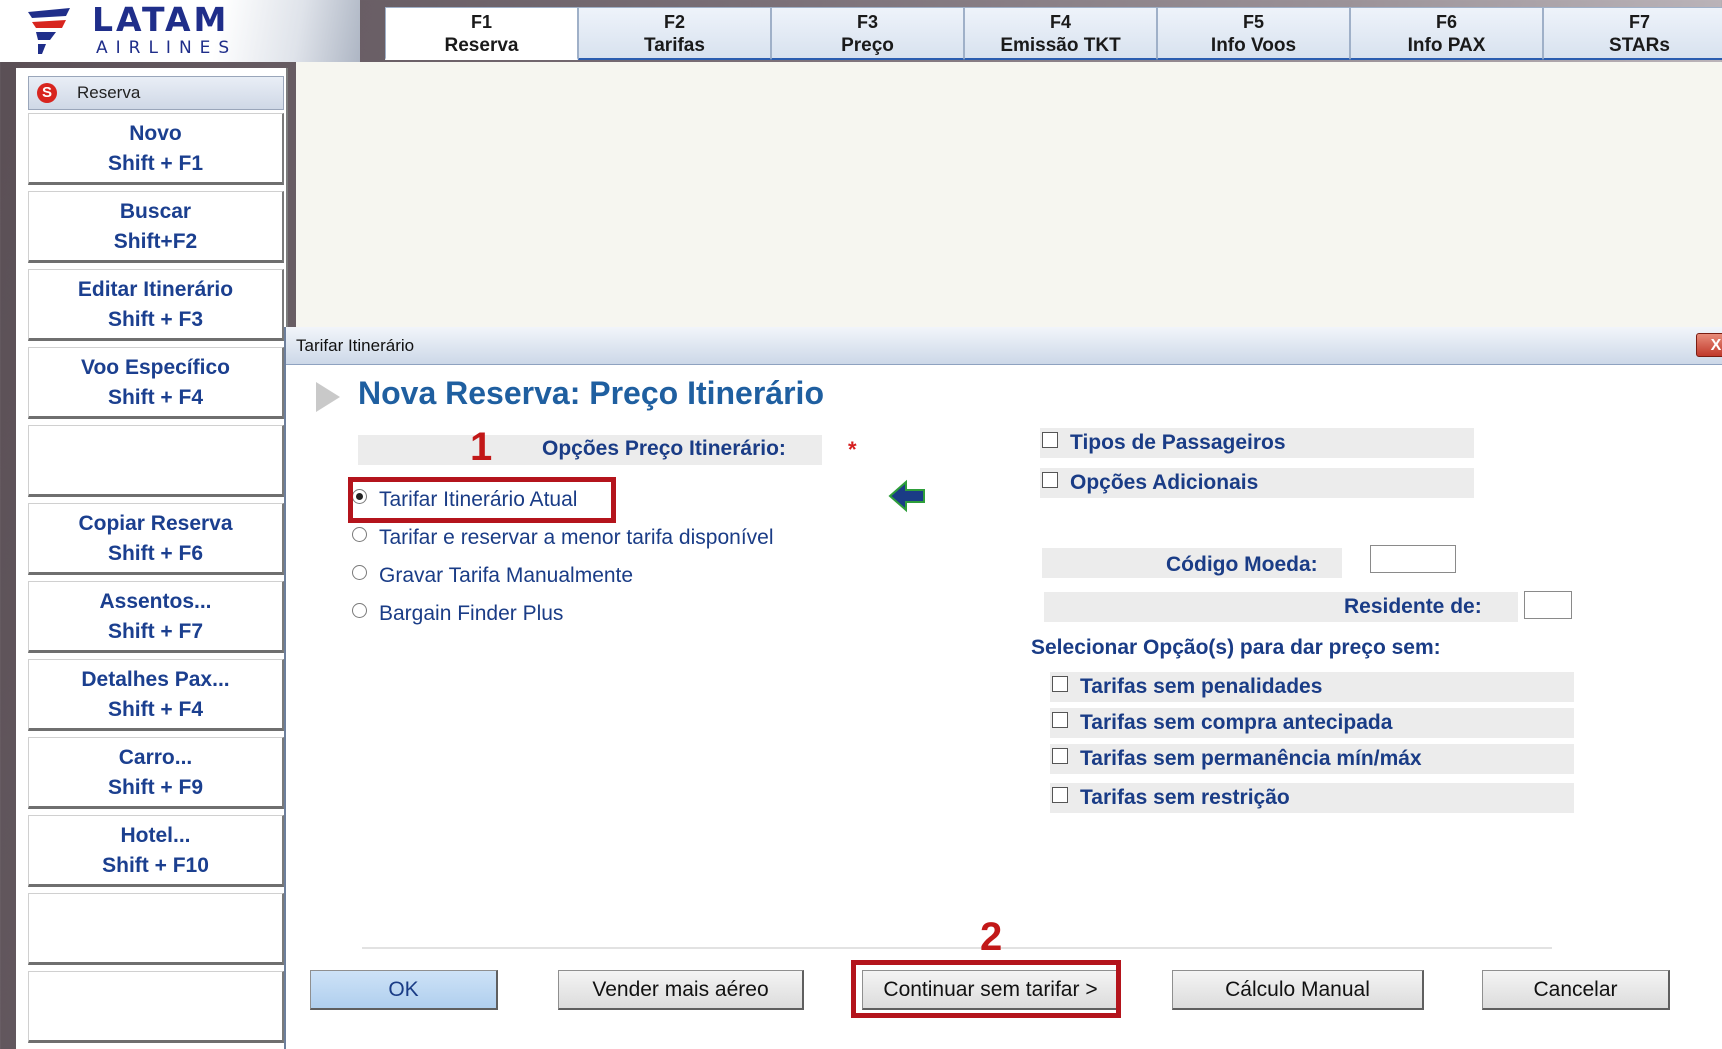 The height and width of the screenshot is (1049, 1722). Describe the element at coordinates (155, 553) in the screenshot. I see `button-shortcut: Shift + F6` at that location.